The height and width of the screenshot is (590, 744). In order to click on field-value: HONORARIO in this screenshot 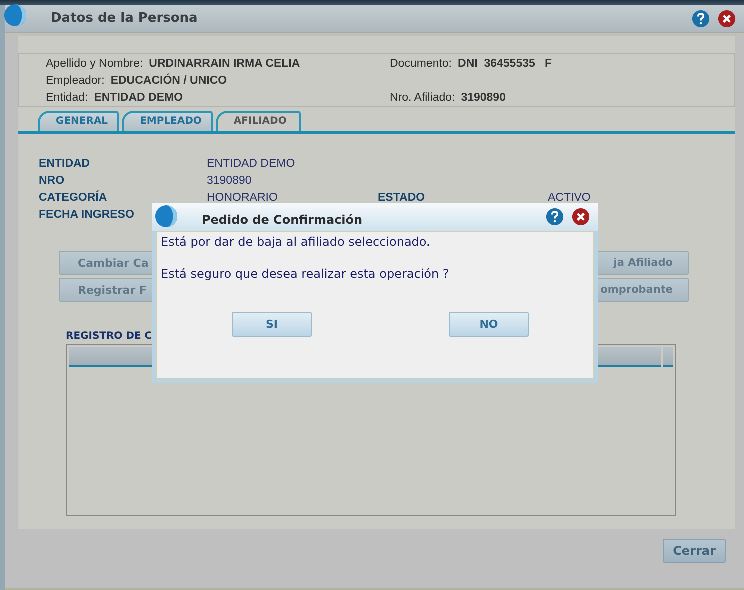, I will do `click(242, 198)`.